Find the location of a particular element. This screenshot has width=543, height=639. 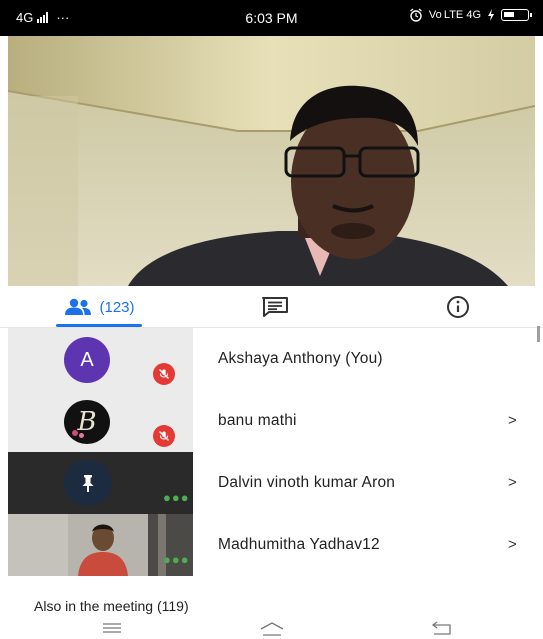

chat-icon is located at coordinates (275, 307).